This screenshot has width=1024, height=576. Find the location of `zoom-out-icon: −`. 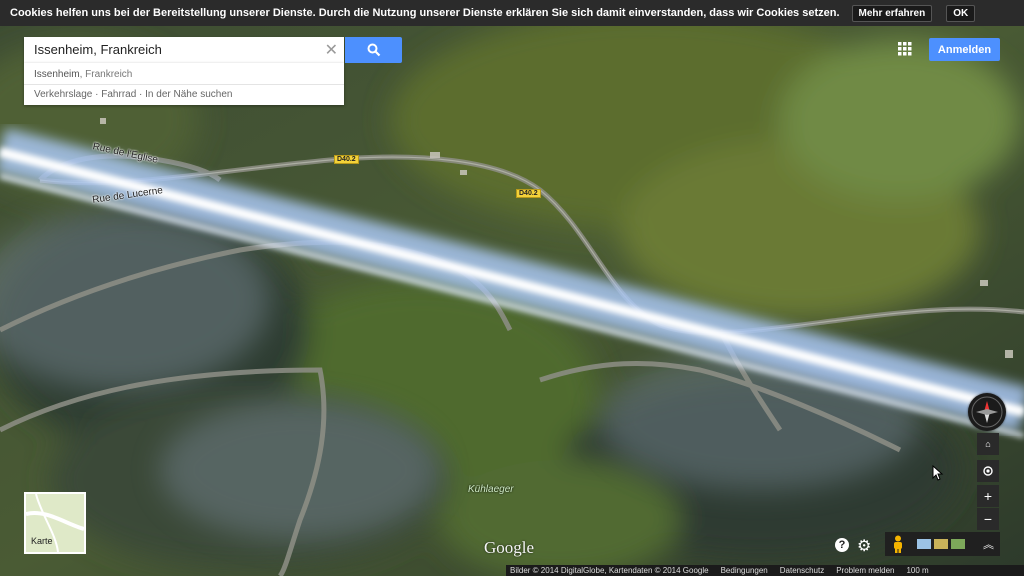

zoom-out-icon: − is located at coordinates (988, 519).